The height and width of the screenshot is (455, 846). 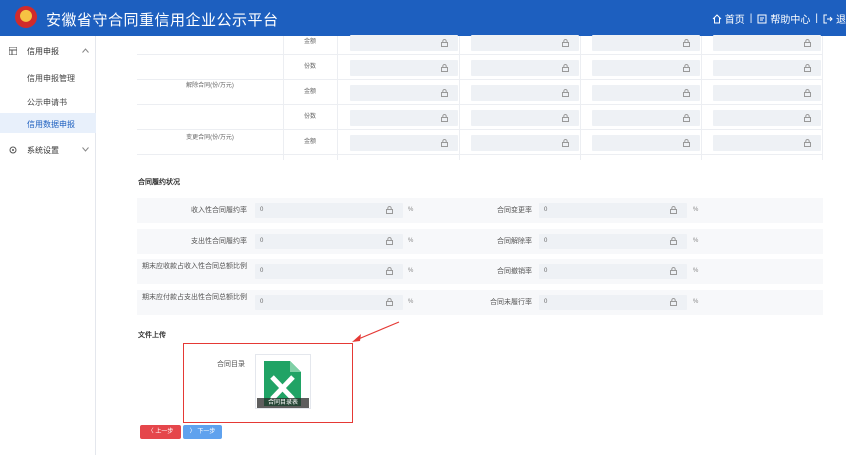 What do you see at coordinates (210, 138) in the screenshot?
I see `row-label-changed-contracts: 变更合同(份/万元)` at bounding box center [210, 138].